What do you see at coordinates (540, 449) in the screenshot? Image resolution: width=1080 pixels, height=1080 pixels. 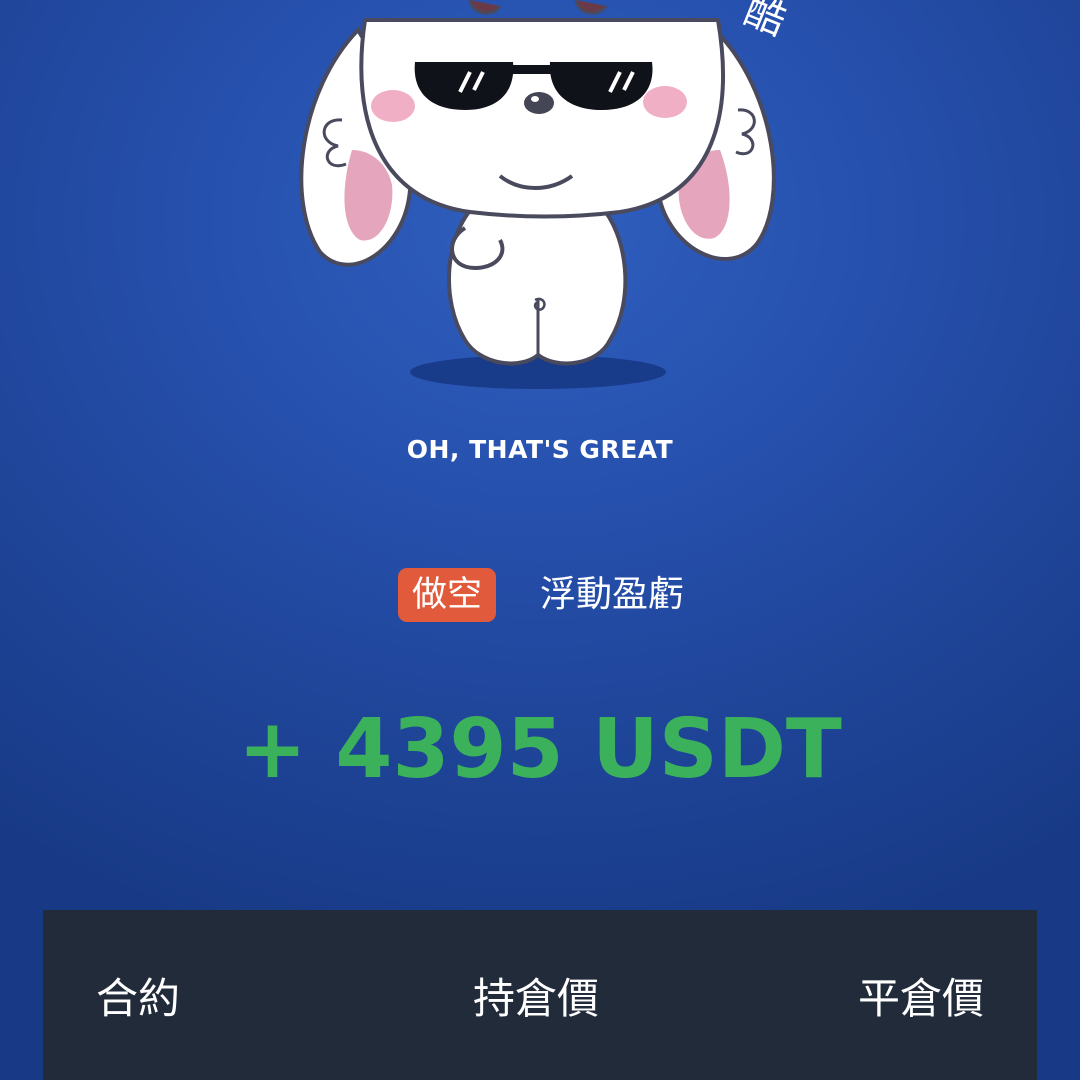 I see `tagline: OH, THAT'S GREAT` at bounding box center [540, 449].